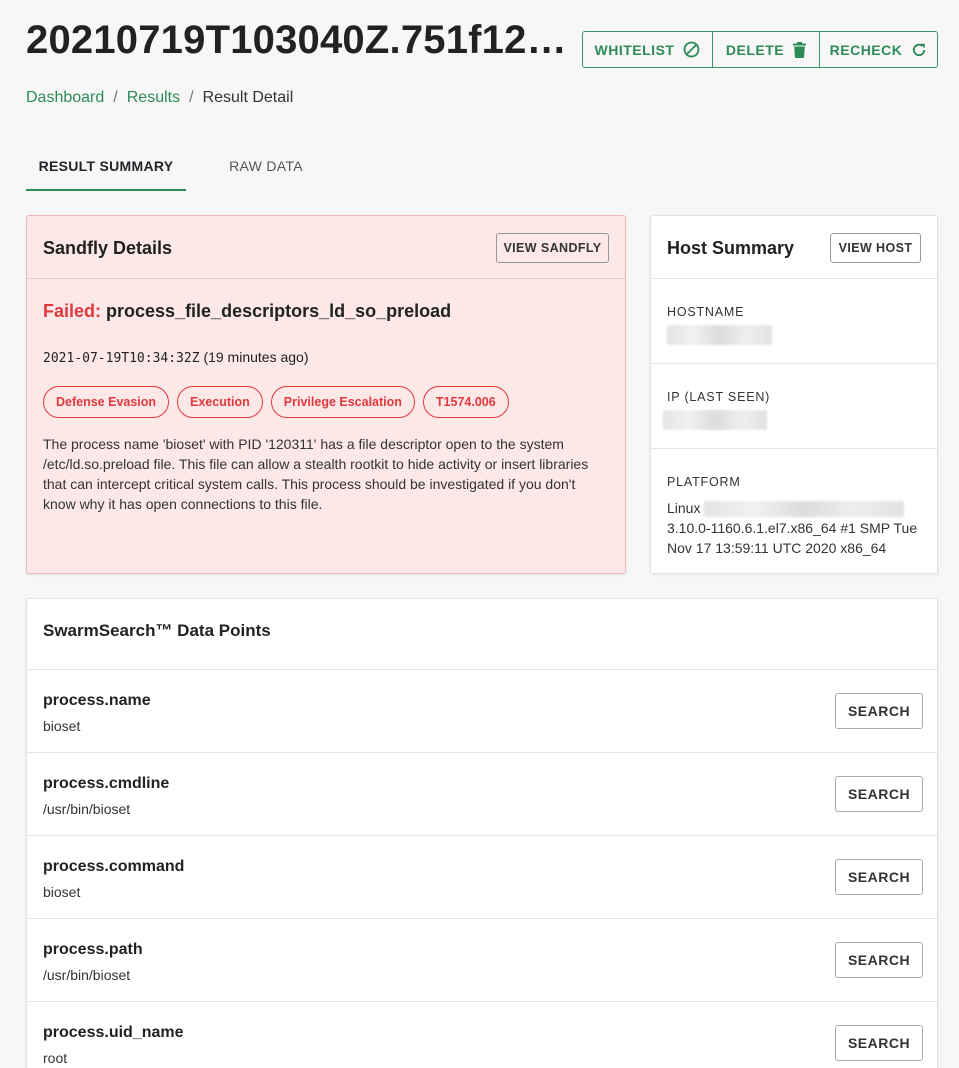 This screenshot has width=959, height=1068. I want to click on data-point-key: process.name, so click(97, 700).